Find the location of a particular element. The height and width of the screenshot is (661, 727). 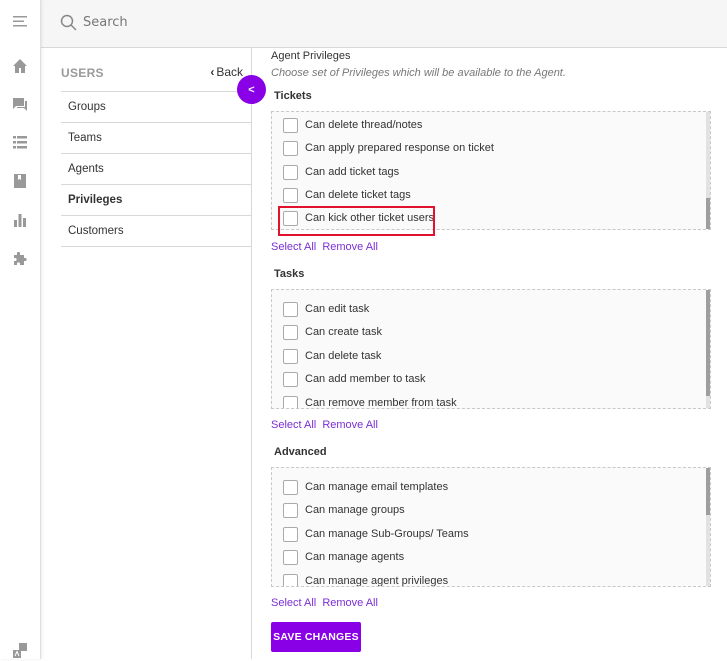

subnav-item-agents: Agents is located at coordinates (156, 169).